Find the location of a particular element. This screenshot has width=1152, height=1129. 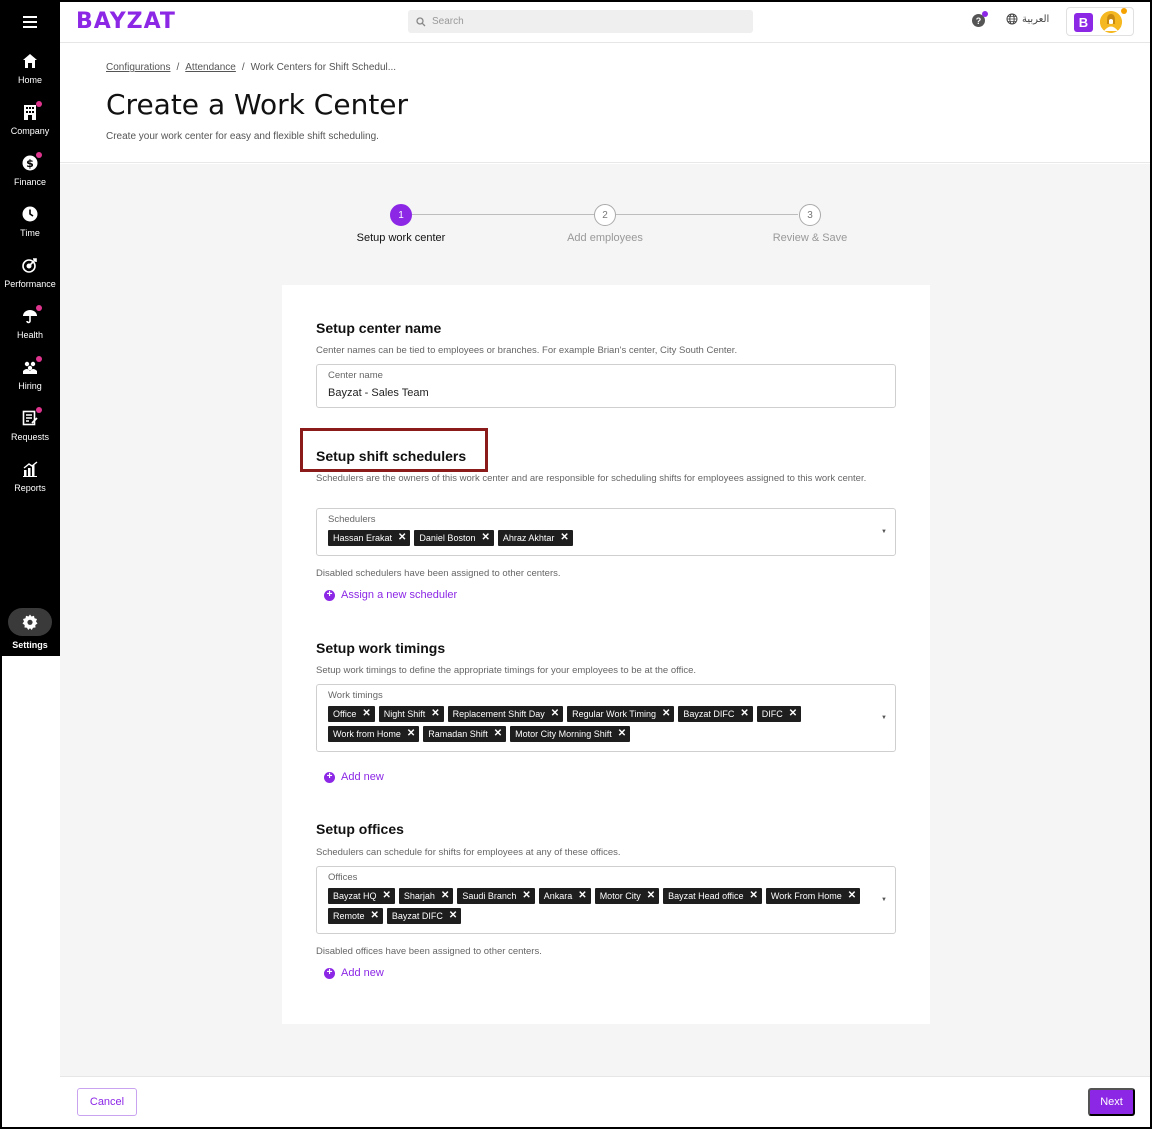

chip-label: Motor City Morning Shift is located at coordinates (563, 734).